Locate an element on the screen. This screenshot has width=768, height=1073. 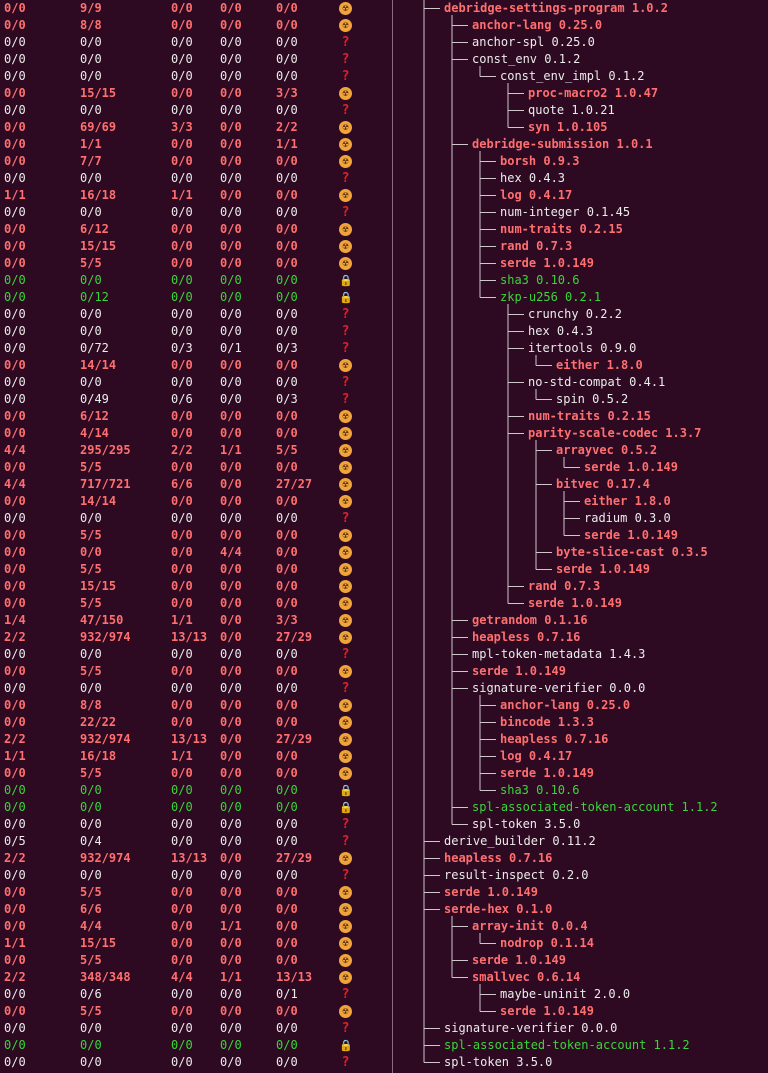
unsafe-traits-count: 4/4 is located at coordinates (231, 552).